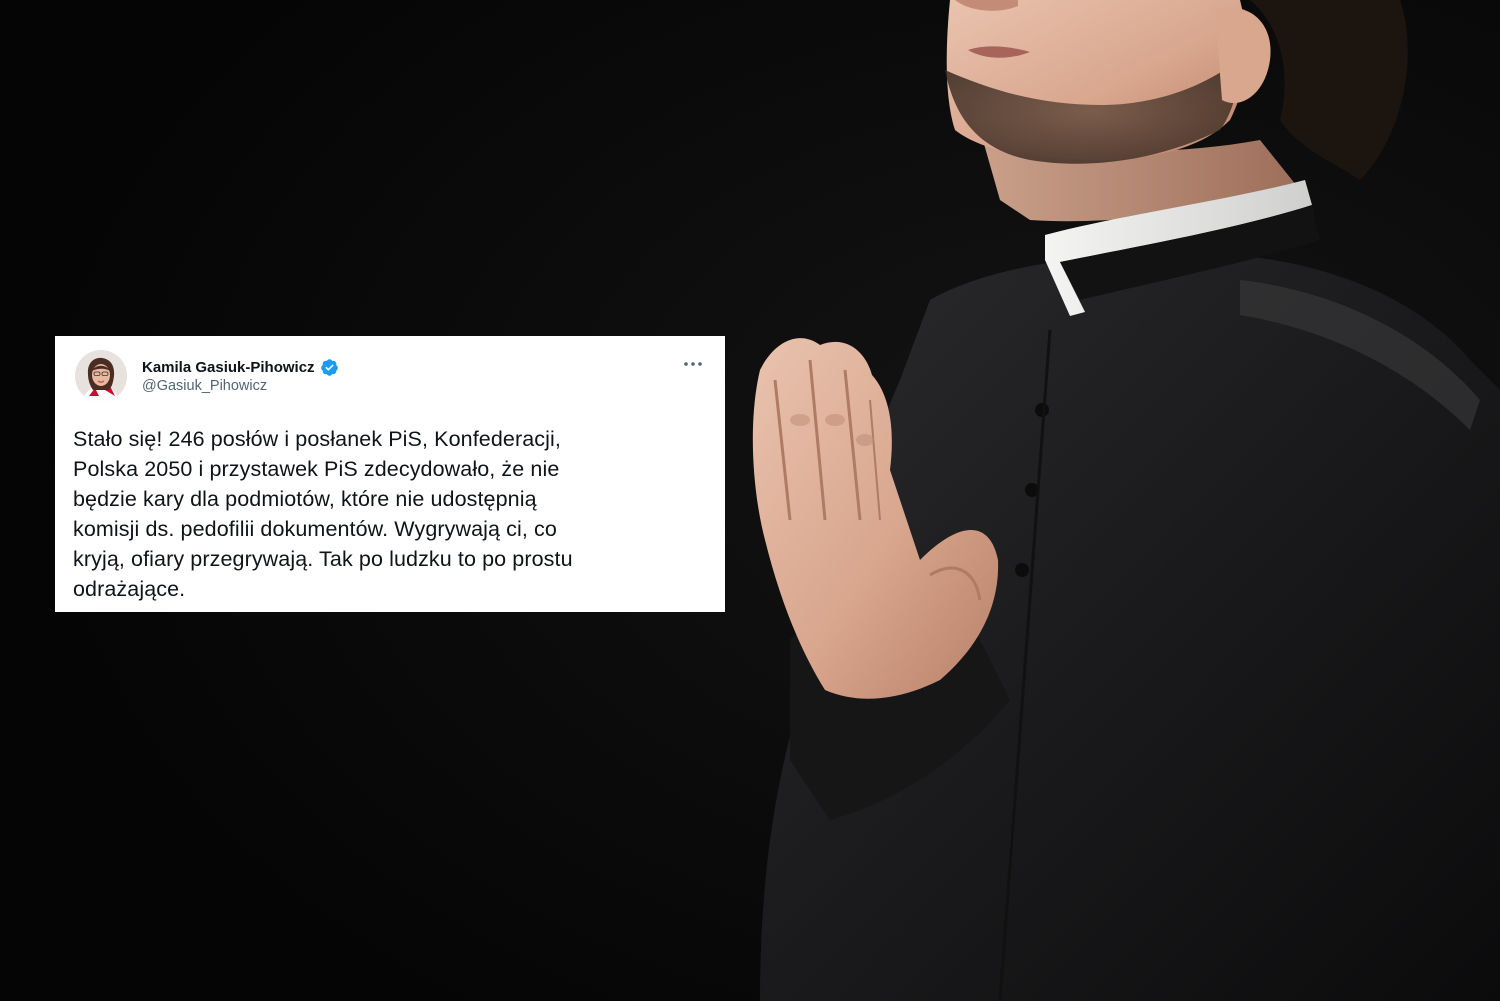  I want to click on author-handle: @Gasiuk_Pihowicz, so click(204, 386).